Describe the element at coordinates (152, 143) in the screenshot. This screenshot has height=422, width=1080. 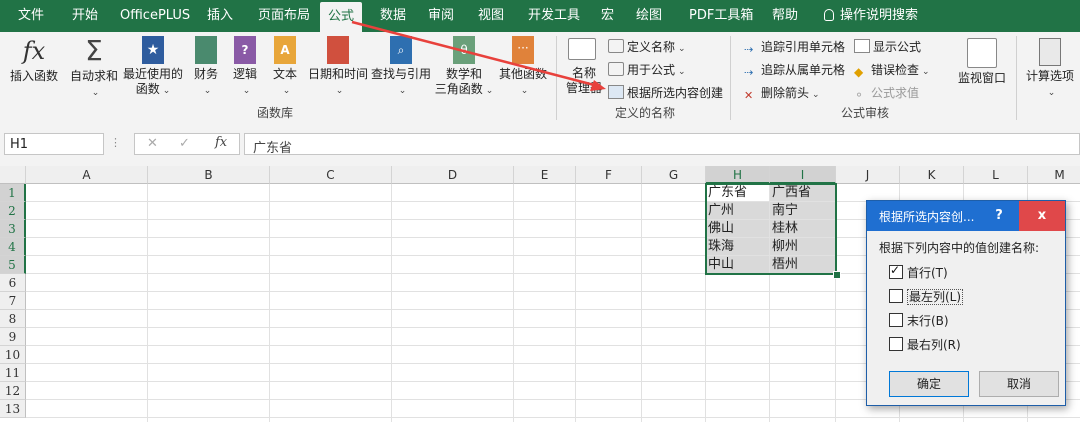
I see `cancel-icon: ✕` at that location.